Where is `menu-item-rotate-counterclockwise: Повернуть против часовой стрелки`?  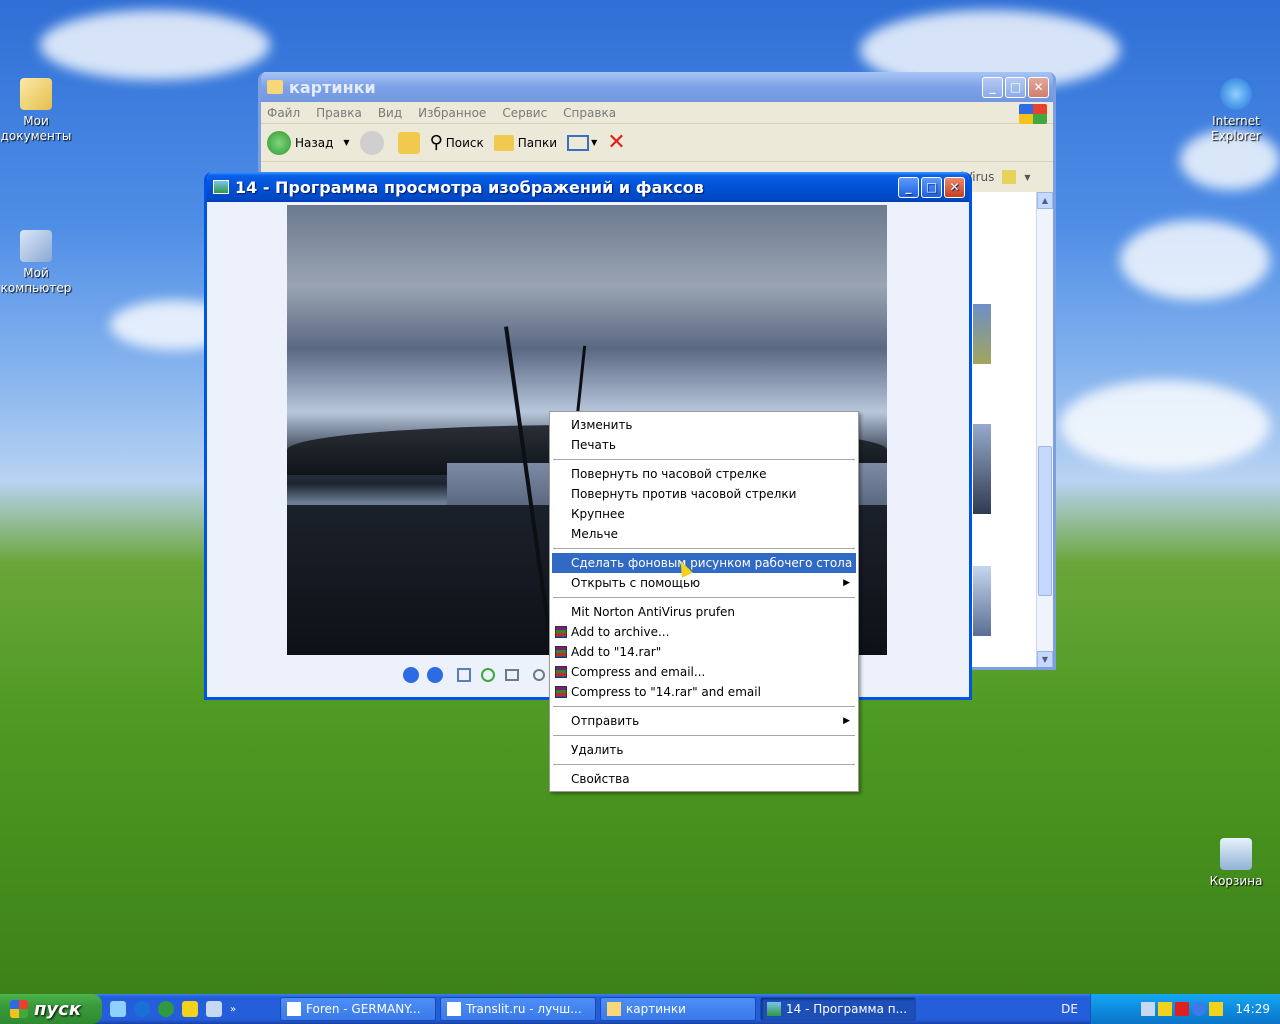 menu-item-rotate-counterclockwise: Повернуть против часовой стрелки is located at coordinates (704, 494).